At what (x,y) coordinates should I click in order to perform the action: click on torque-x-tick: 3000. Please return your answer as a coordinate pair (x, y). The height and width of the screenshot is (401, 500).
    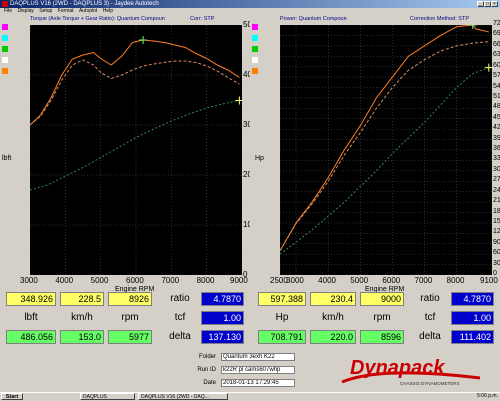
    Looking at the image, I should click on (29, 280).